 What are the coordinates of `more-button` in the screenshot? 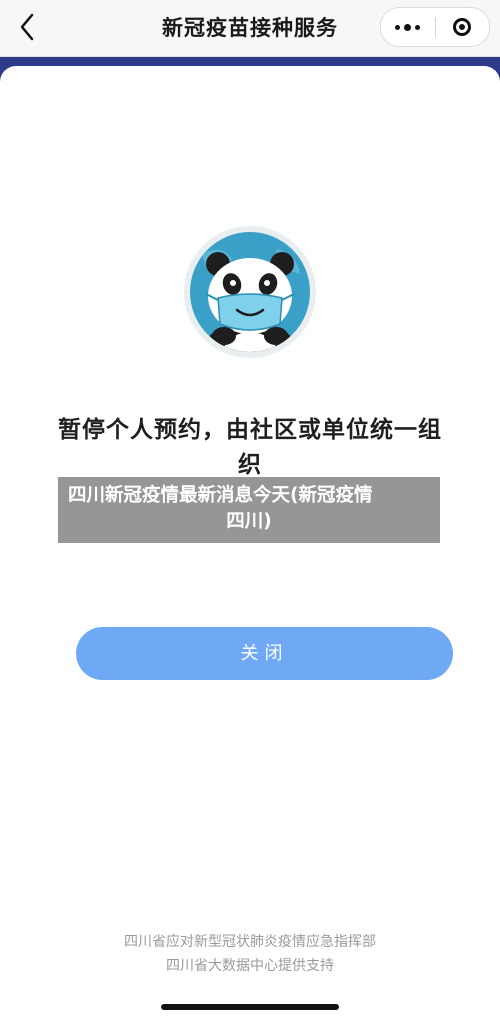 It's located at (408, 27).